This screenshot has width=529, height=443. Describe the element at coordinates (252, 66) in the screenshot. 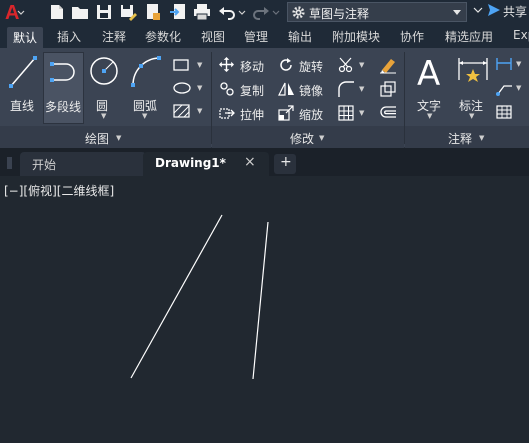

I see `move-label: 移动` at that location.